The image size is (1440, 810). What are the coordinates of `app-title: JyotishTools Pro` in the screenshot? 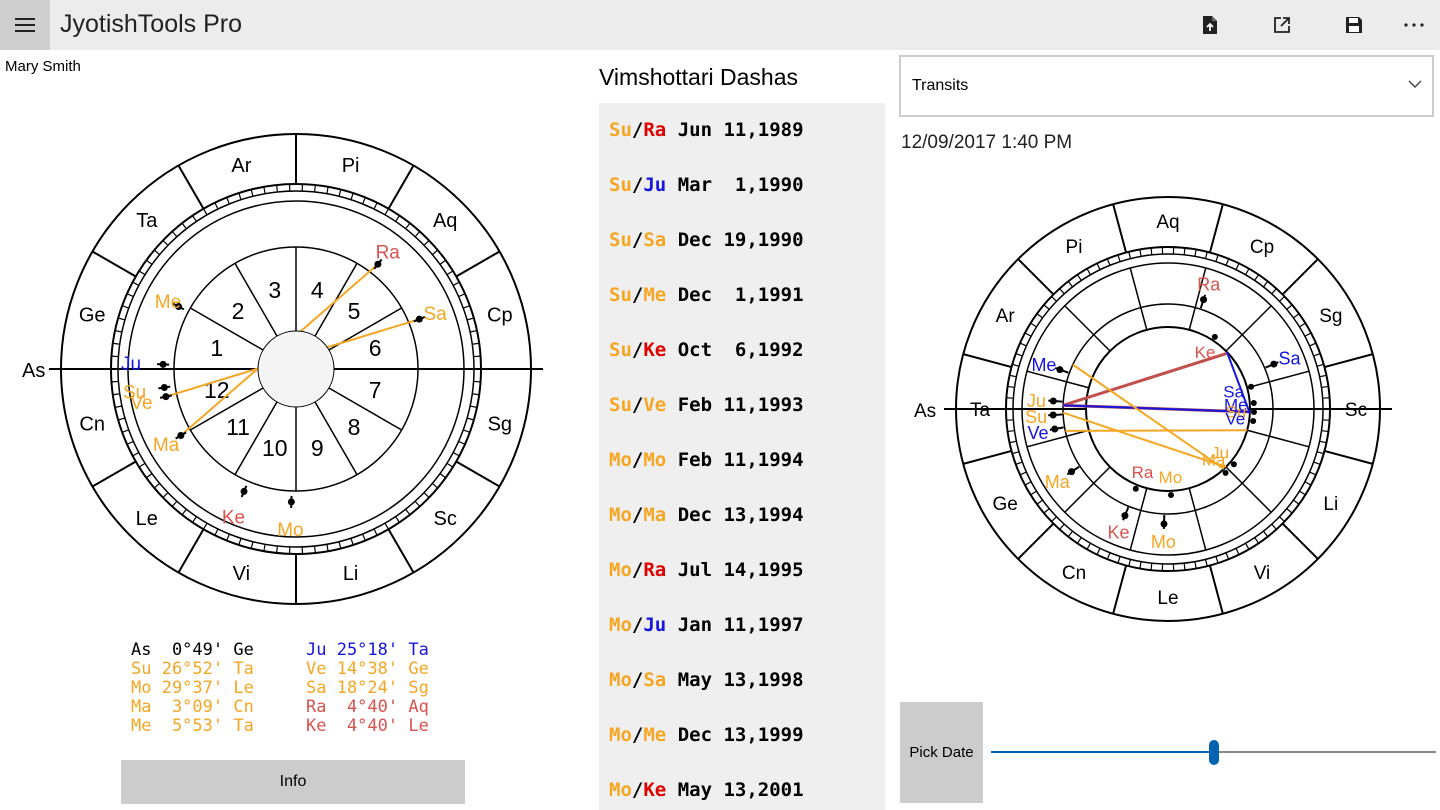 It's located at (151, 24).